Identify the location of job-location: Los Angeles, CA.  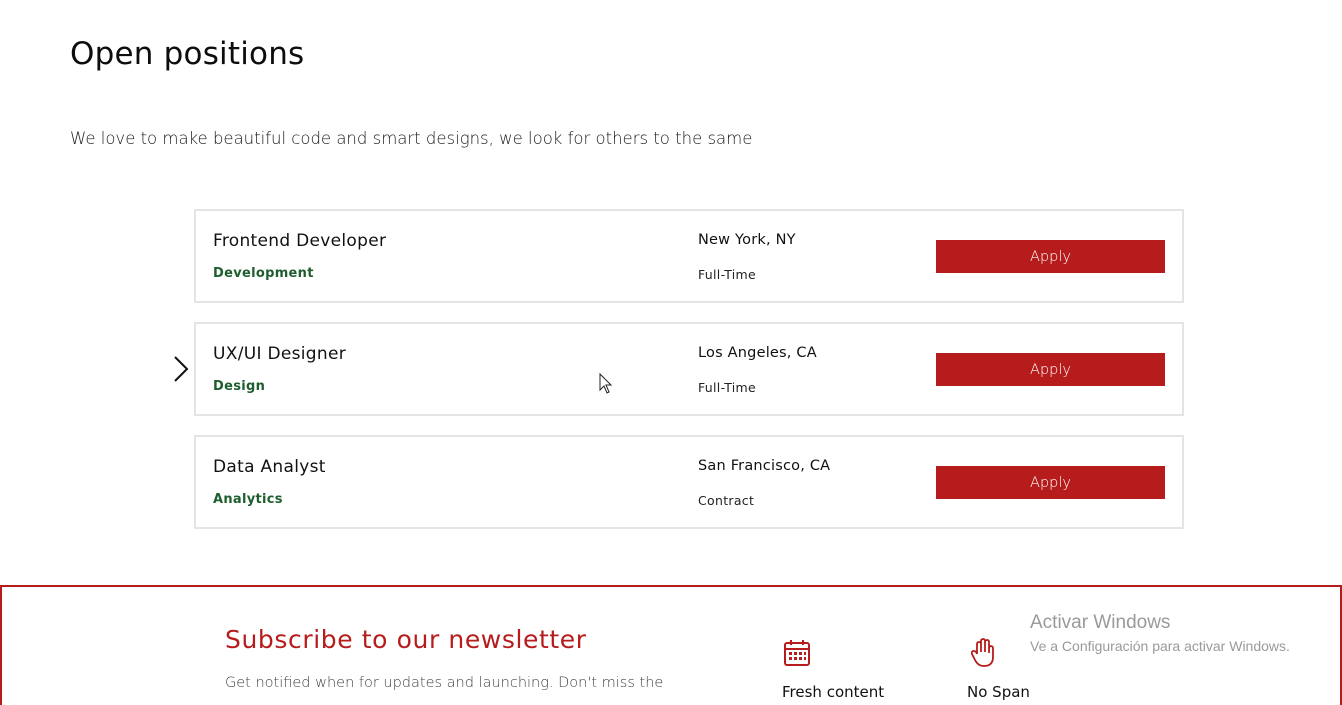
(757, 353).